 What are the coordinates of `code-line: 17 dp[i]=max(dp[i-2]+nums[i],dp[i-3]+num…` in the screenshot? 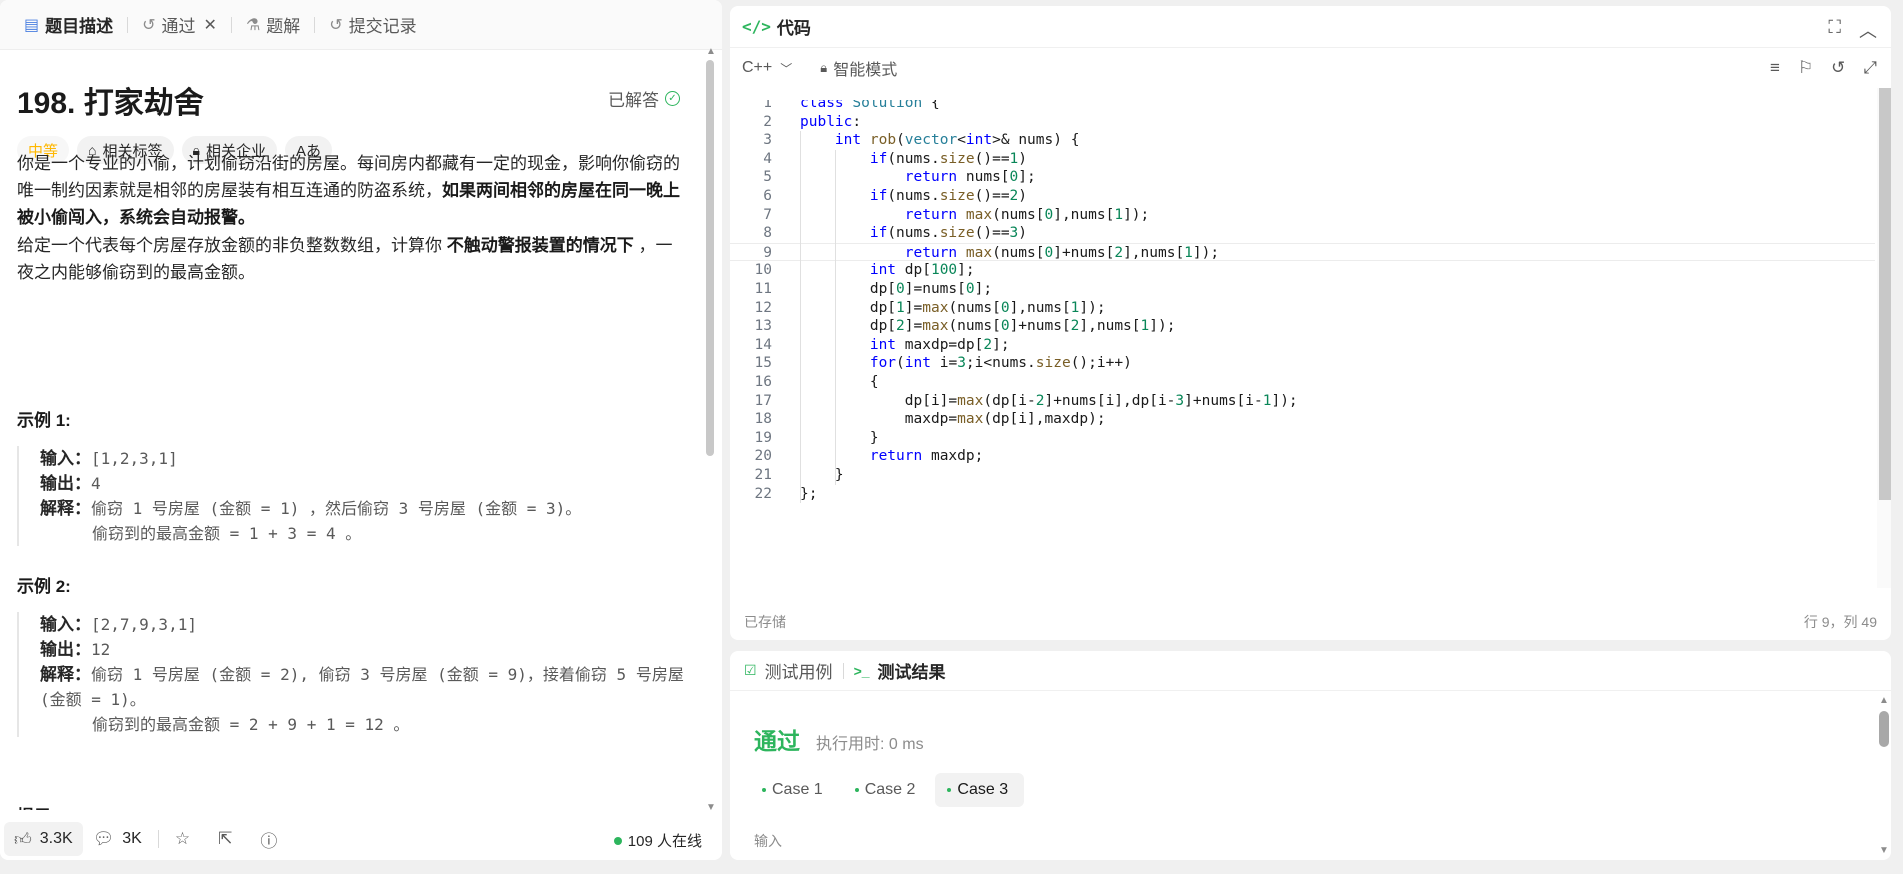 It's located at (1302, 401).